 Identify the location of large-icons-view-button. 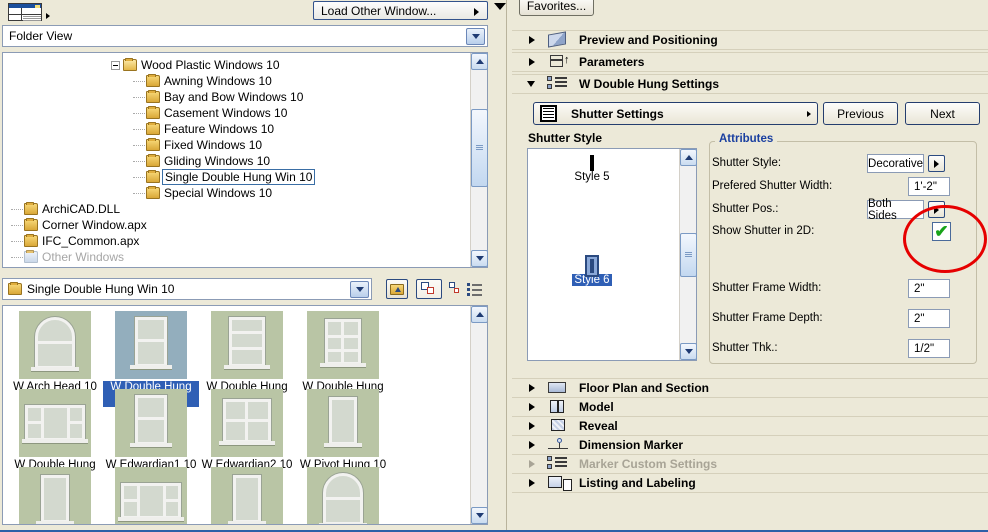
(429, 289).